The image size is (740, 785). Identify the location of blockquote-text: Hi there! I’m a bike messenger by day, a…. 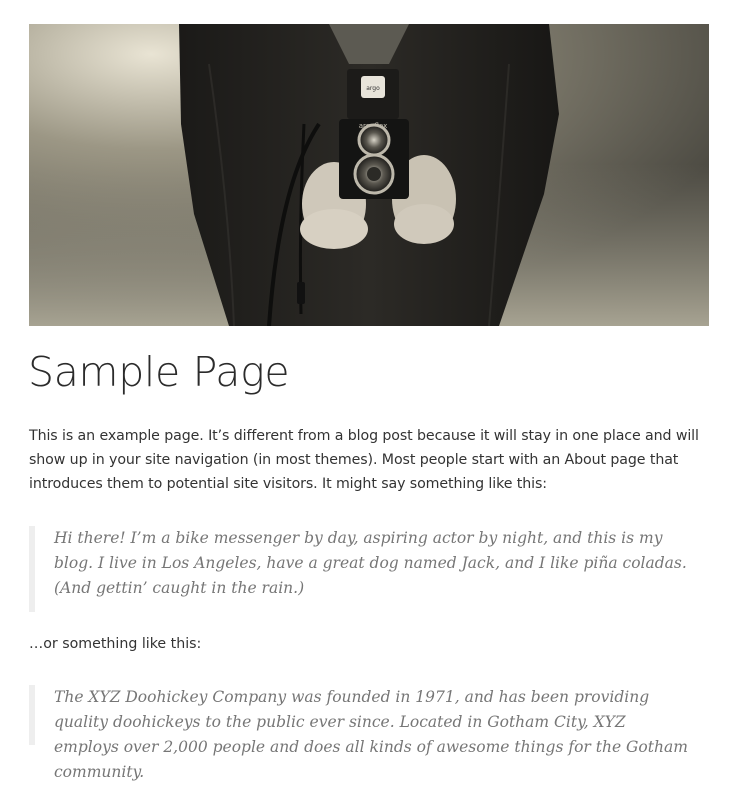
(370, 563).